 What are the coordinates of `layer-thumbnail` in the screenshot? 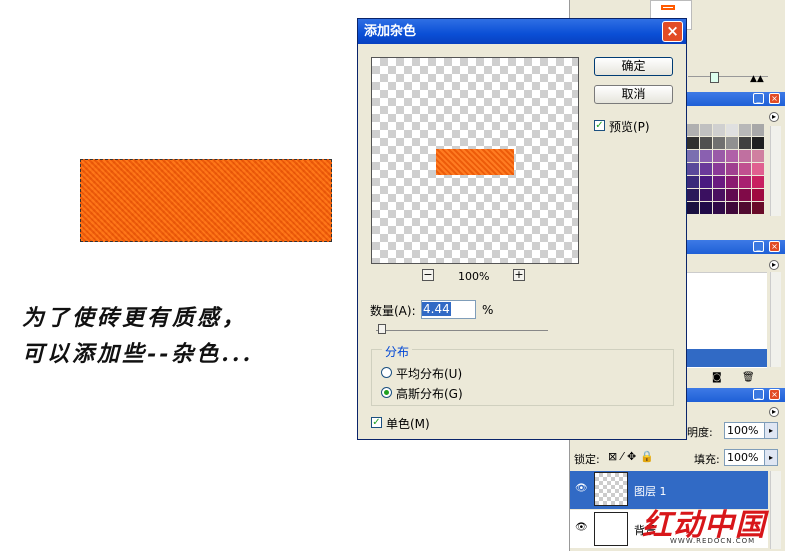 It's located at (611, 489).